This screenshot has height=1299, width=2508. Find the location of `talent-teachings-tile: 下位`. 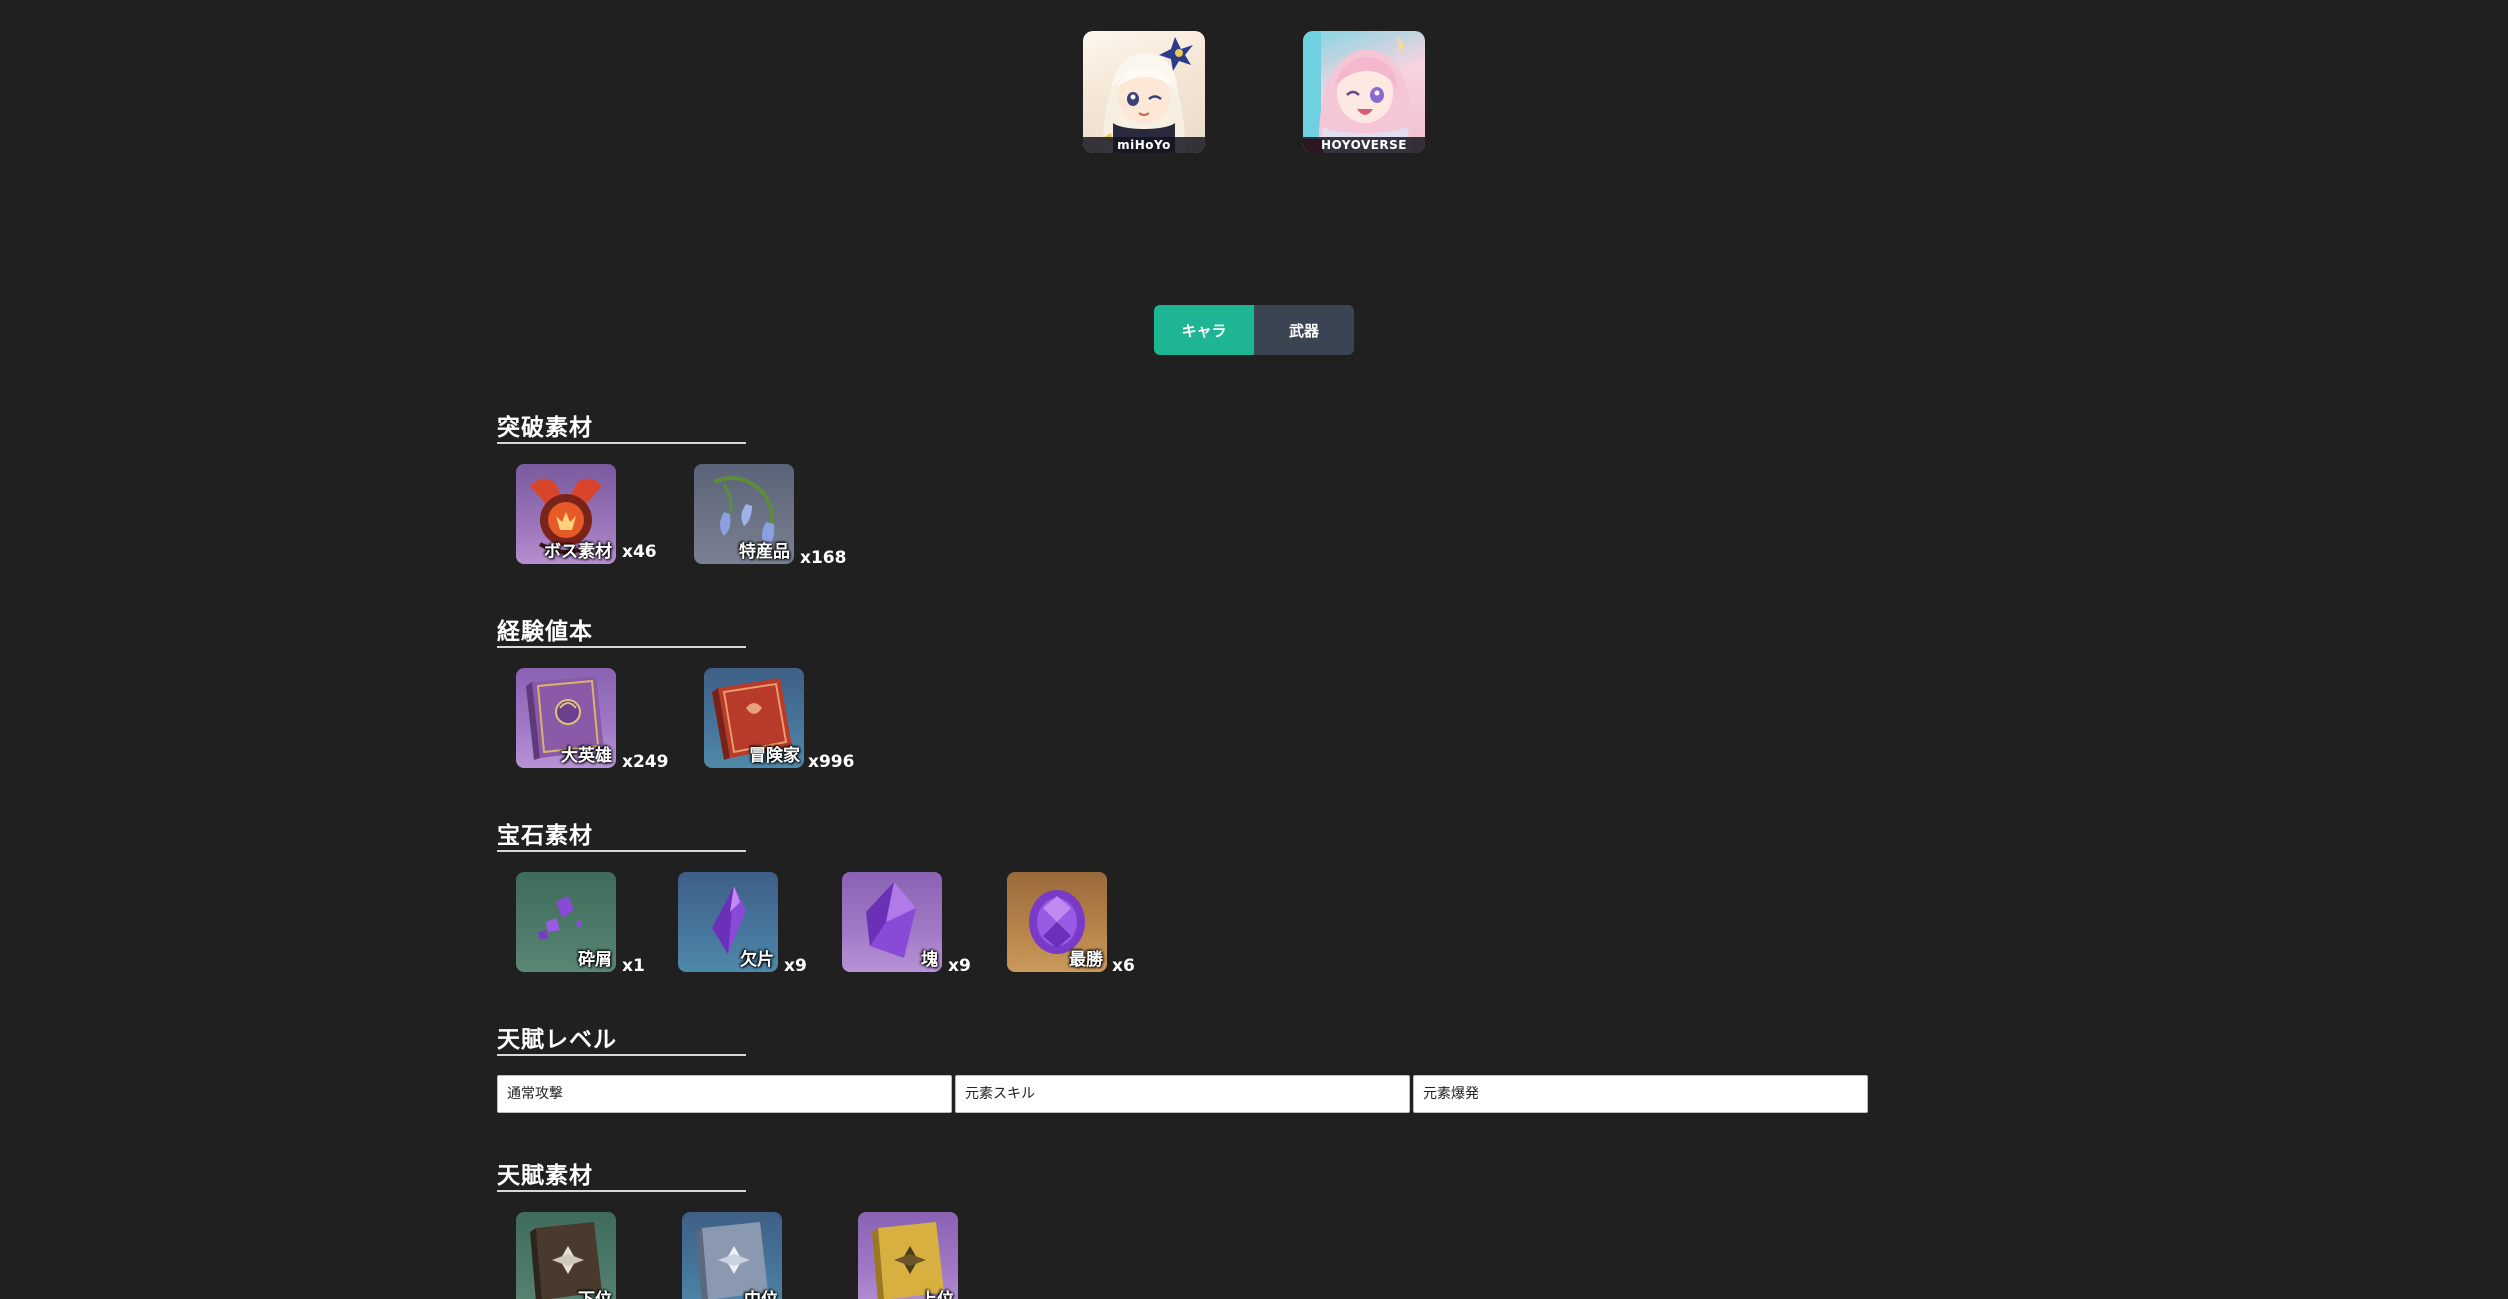

talent-teachings-tile: 下位 is located at coordinates (566, 1255).